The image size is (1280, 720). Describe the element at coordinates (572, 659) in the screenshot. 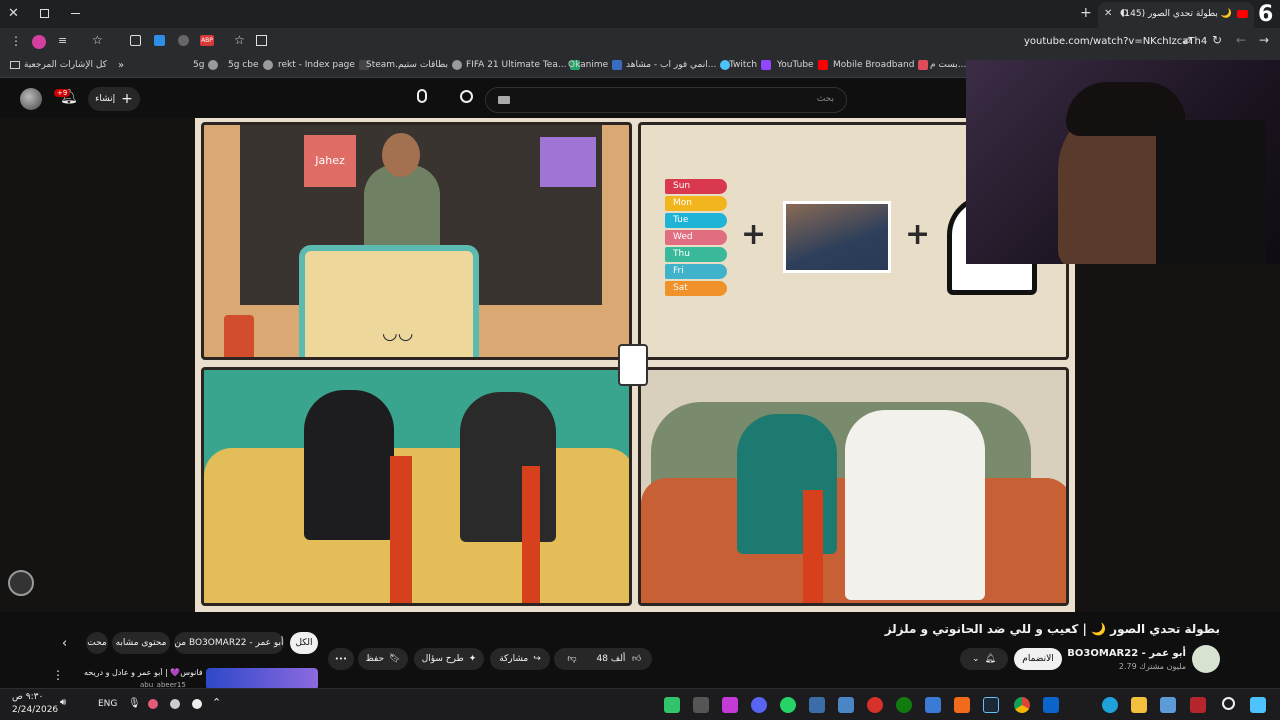

I see `dislike-button: 👎︎` at that location.